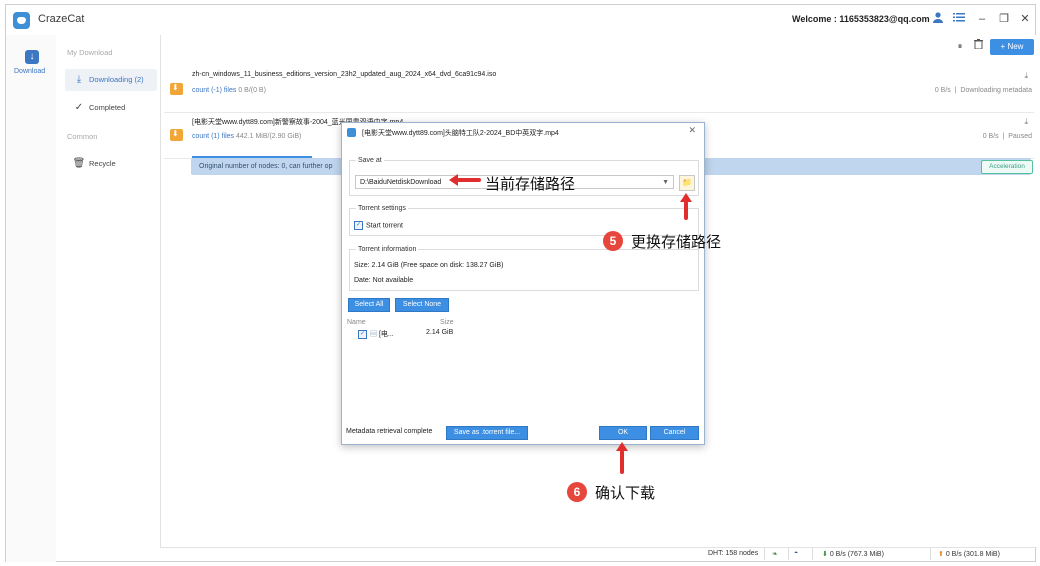 This screenshot has width=1040, height=566. What do you see at coordinates (1025, 19) in the screenshot?
I see `close-button: ✕` at bounding box center [1025, 19].